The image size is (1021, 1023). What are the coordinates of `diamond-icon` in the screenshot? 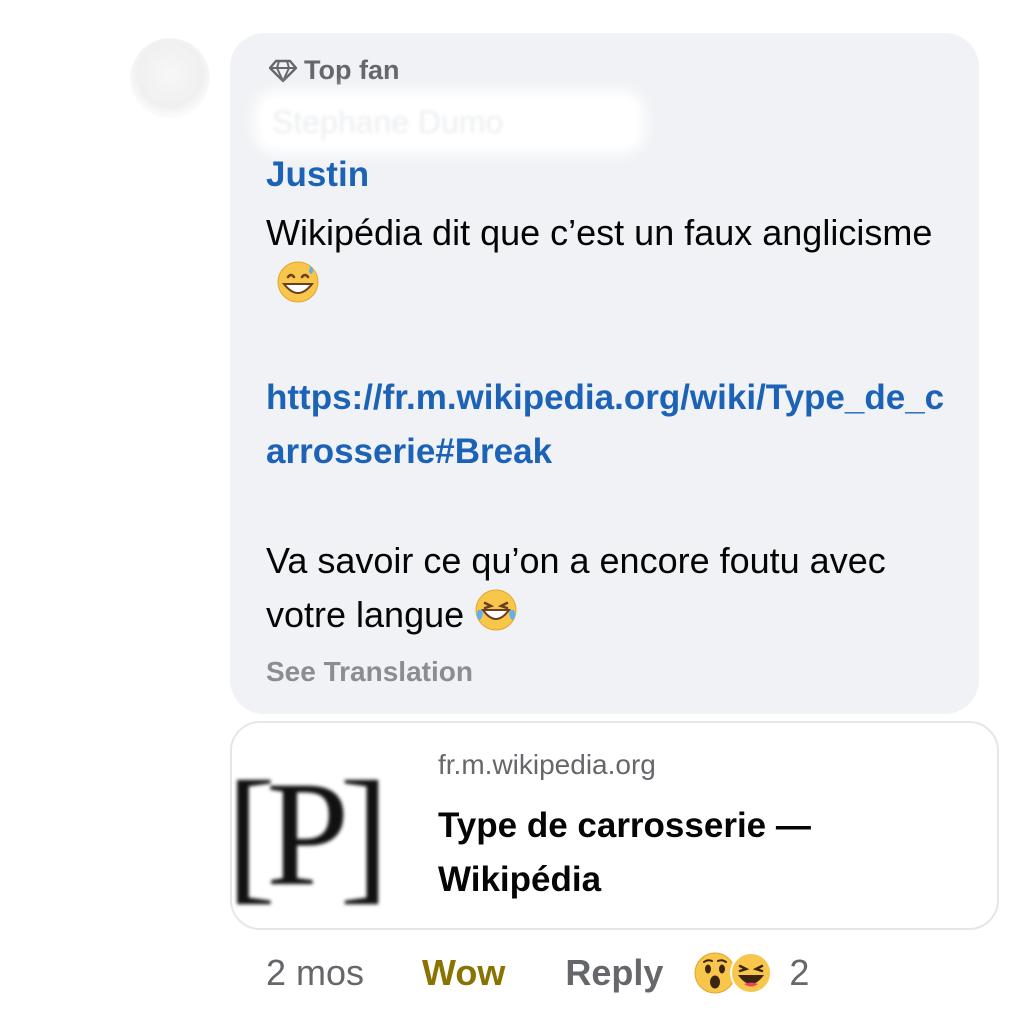 It's located at (283, 70).